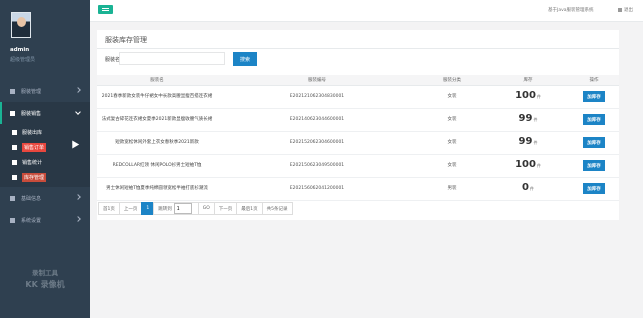 The image size is (643, 318). I want to click on cell-name: 2021春季新款女装牛仔裙女中长款高腰显瘦百搭连衣裙, so click(157, 97).